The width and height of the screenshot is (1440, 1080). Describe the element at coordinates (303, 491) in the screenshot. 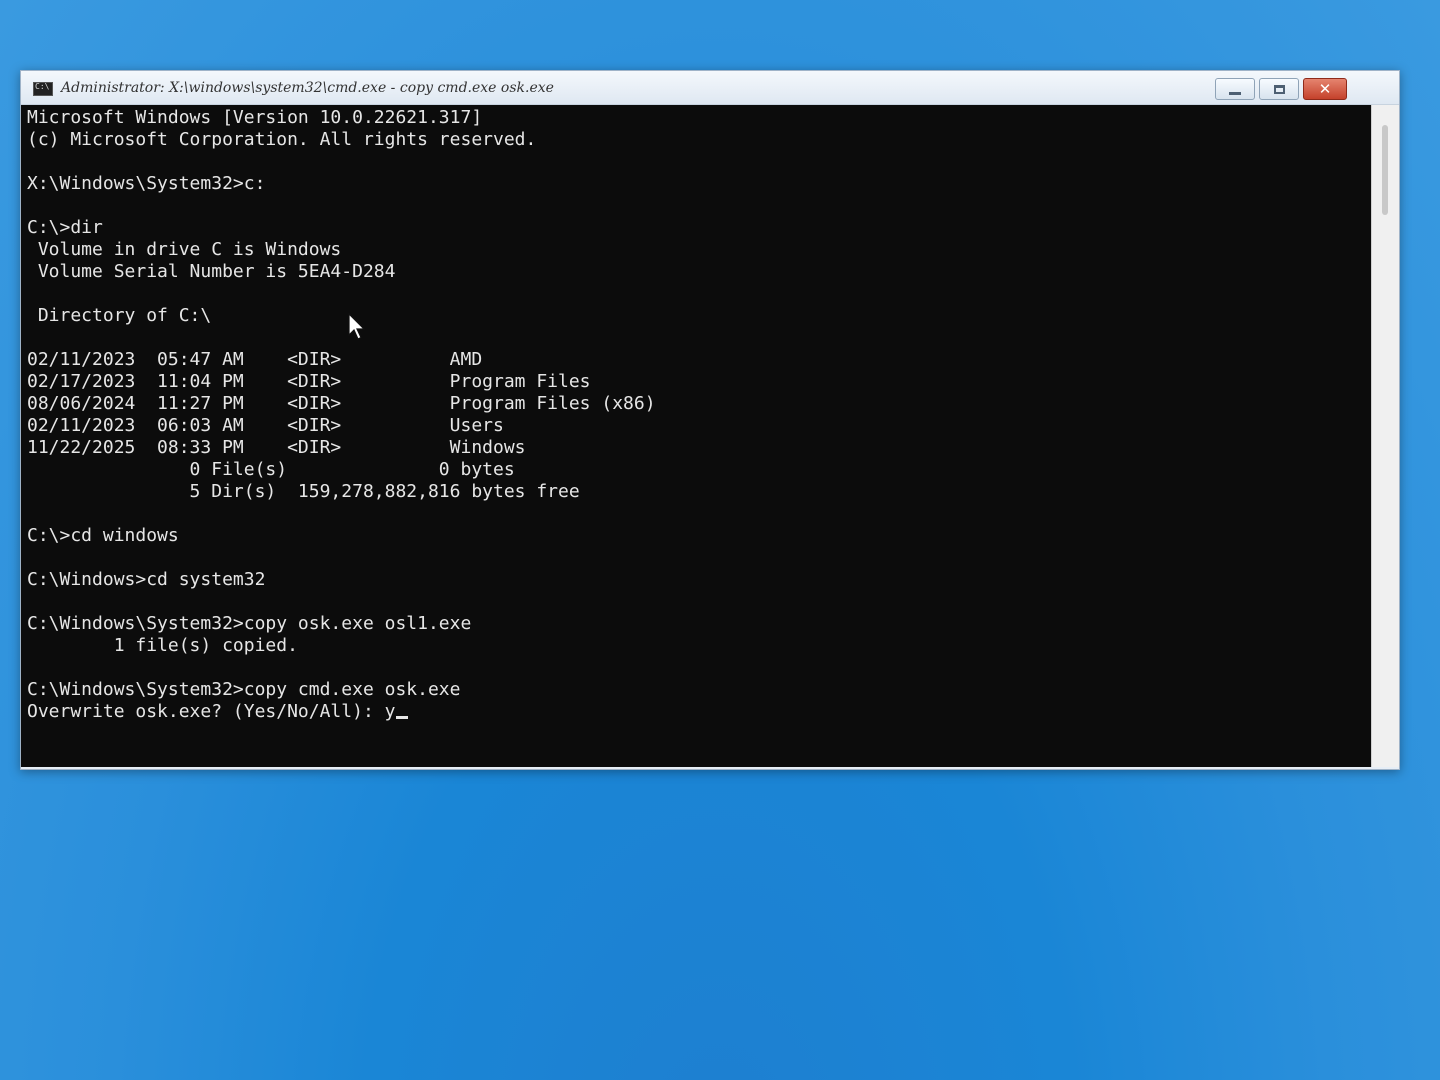

I see `dir-summary: 5 Dir(s) 159,278,882,816 bytes free` at that location.